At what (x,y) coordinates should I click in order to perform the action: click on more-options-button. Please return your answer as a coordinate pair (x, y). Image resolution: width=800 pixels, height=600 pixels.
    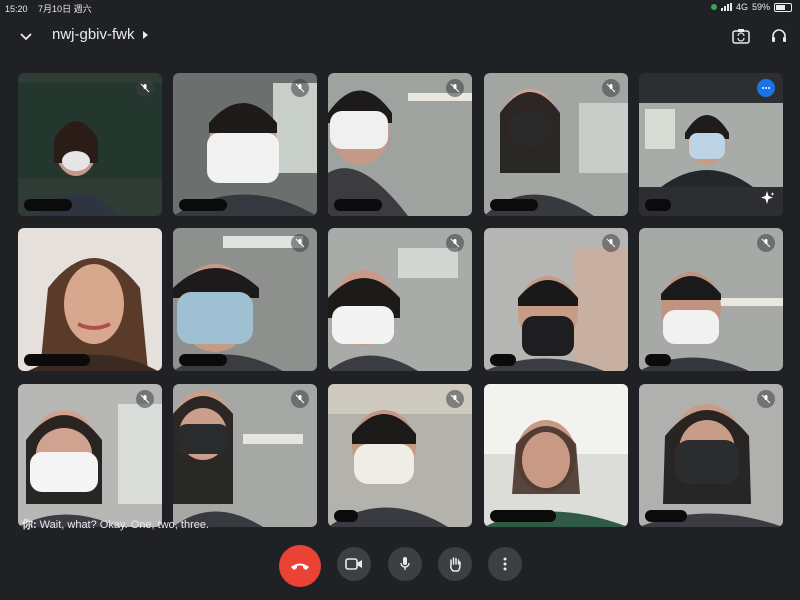
    Looking at the image, I should click on (505, 564).